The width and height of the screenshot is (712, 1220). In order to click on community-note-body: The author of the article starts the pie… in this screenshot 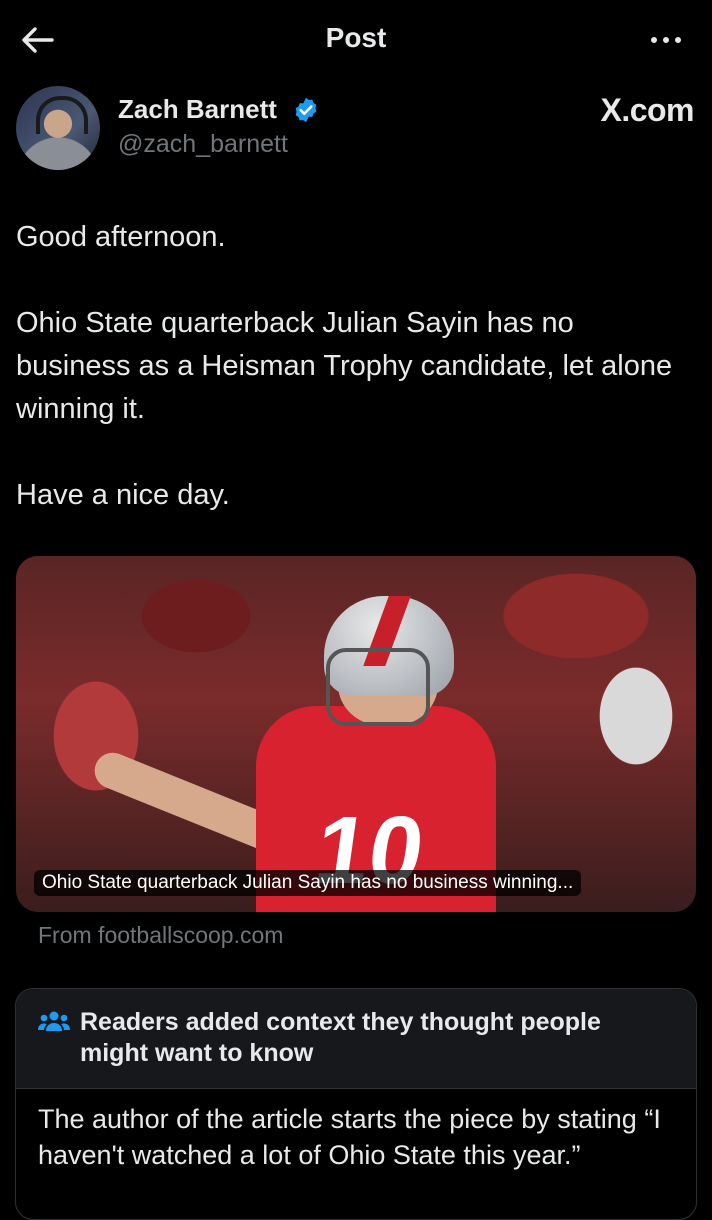, I will do `click(349, 1137)`.